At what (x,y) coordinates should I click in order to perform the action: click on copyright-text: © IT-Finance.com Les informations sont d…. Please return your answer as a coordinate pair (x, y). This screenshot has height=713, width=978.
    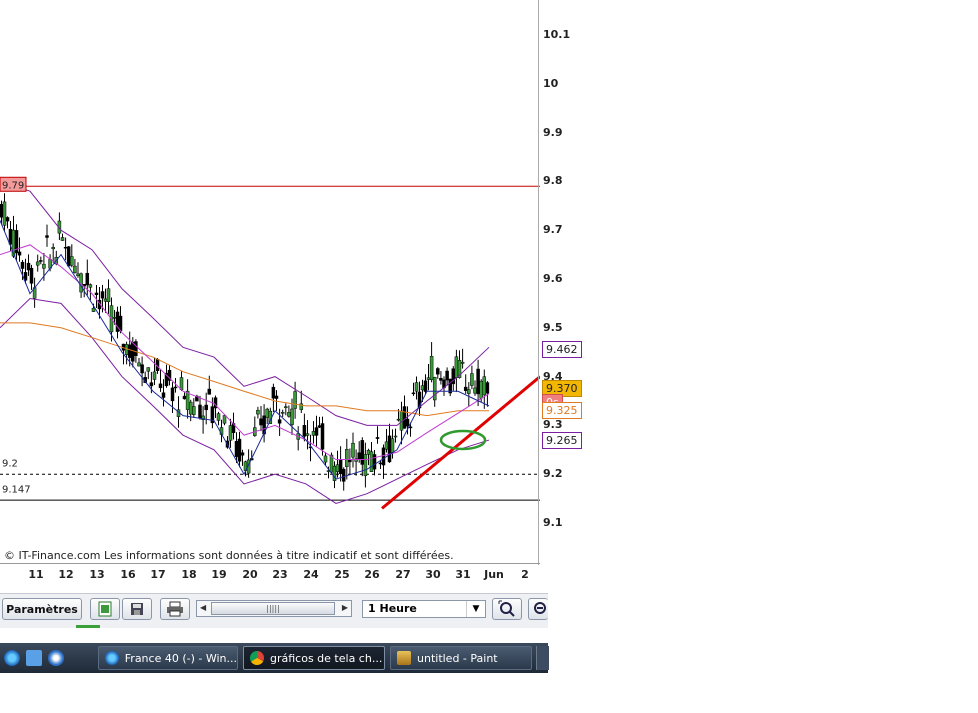
    Looking at the image, I should click on (229, 555).